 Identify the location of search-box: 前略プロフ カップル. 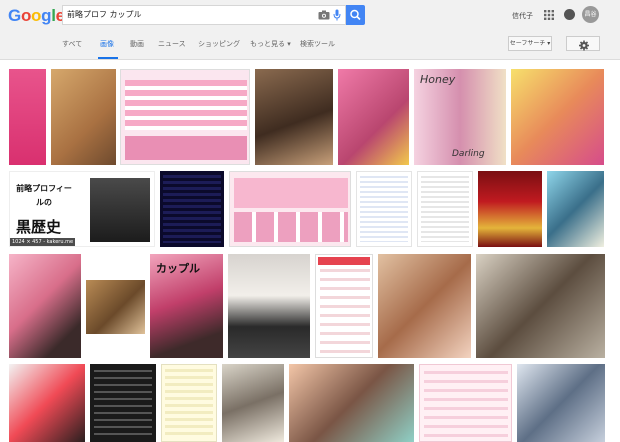
(204, 15).